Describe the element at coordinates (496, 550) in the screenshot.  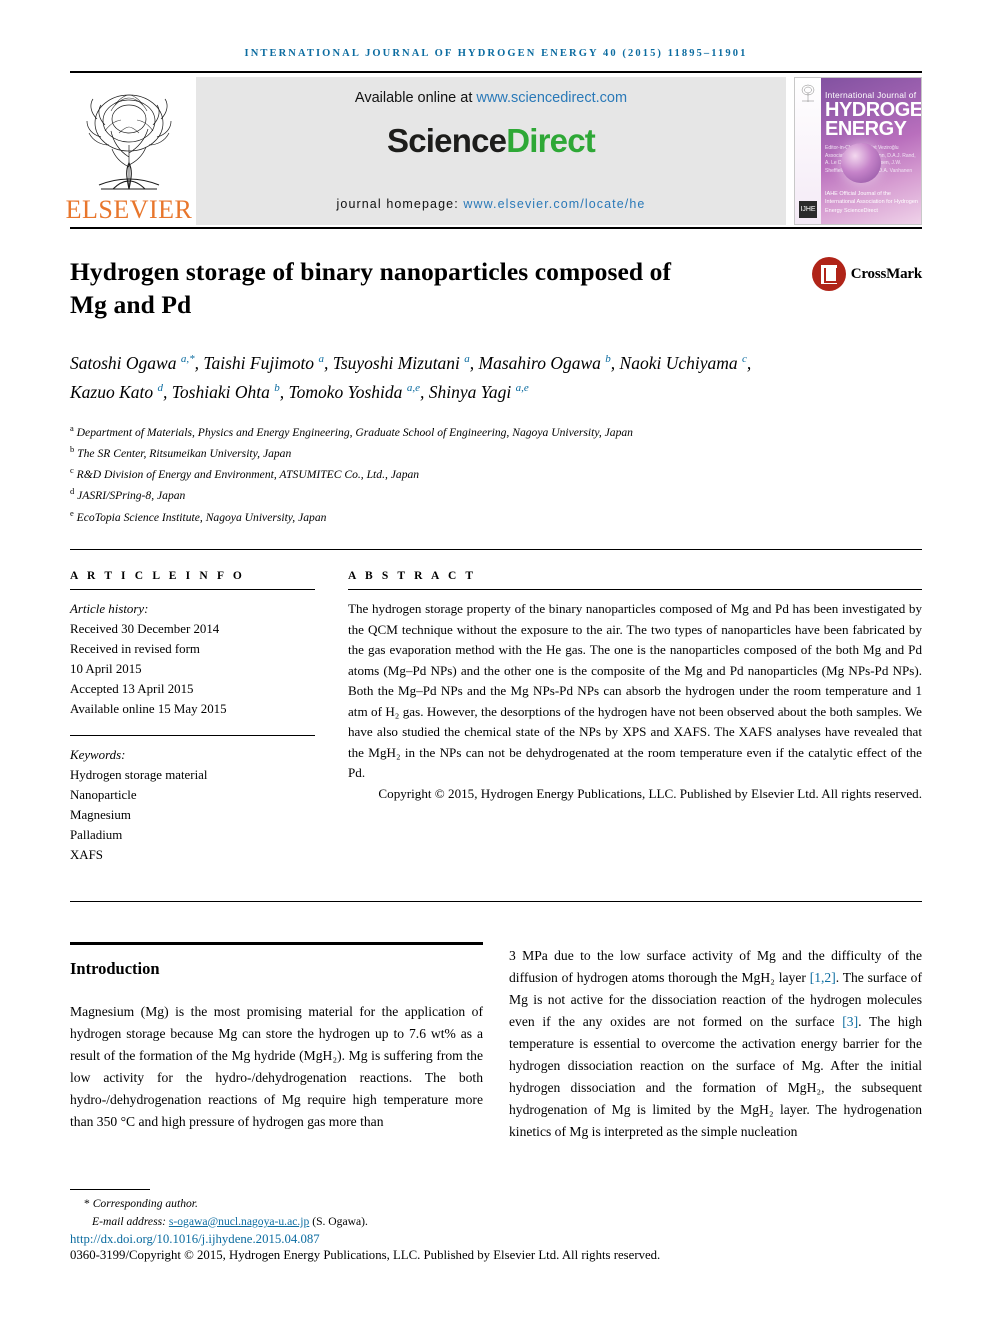
I see `info-separator-rule` at that location.